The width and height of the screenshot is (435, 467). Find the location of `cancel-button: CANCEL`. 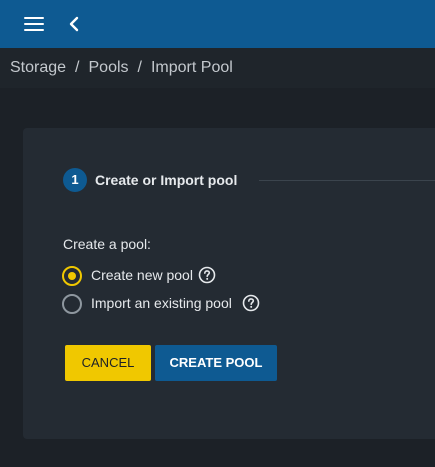

cancel-button: CANCEL is located at coordinates (108, 363).